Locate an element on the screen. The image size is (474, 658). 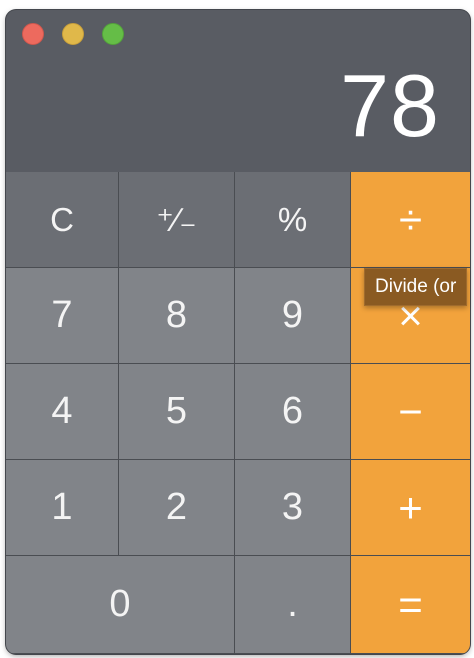
digit-2-button: 2 is located at coordinates (177, 508).